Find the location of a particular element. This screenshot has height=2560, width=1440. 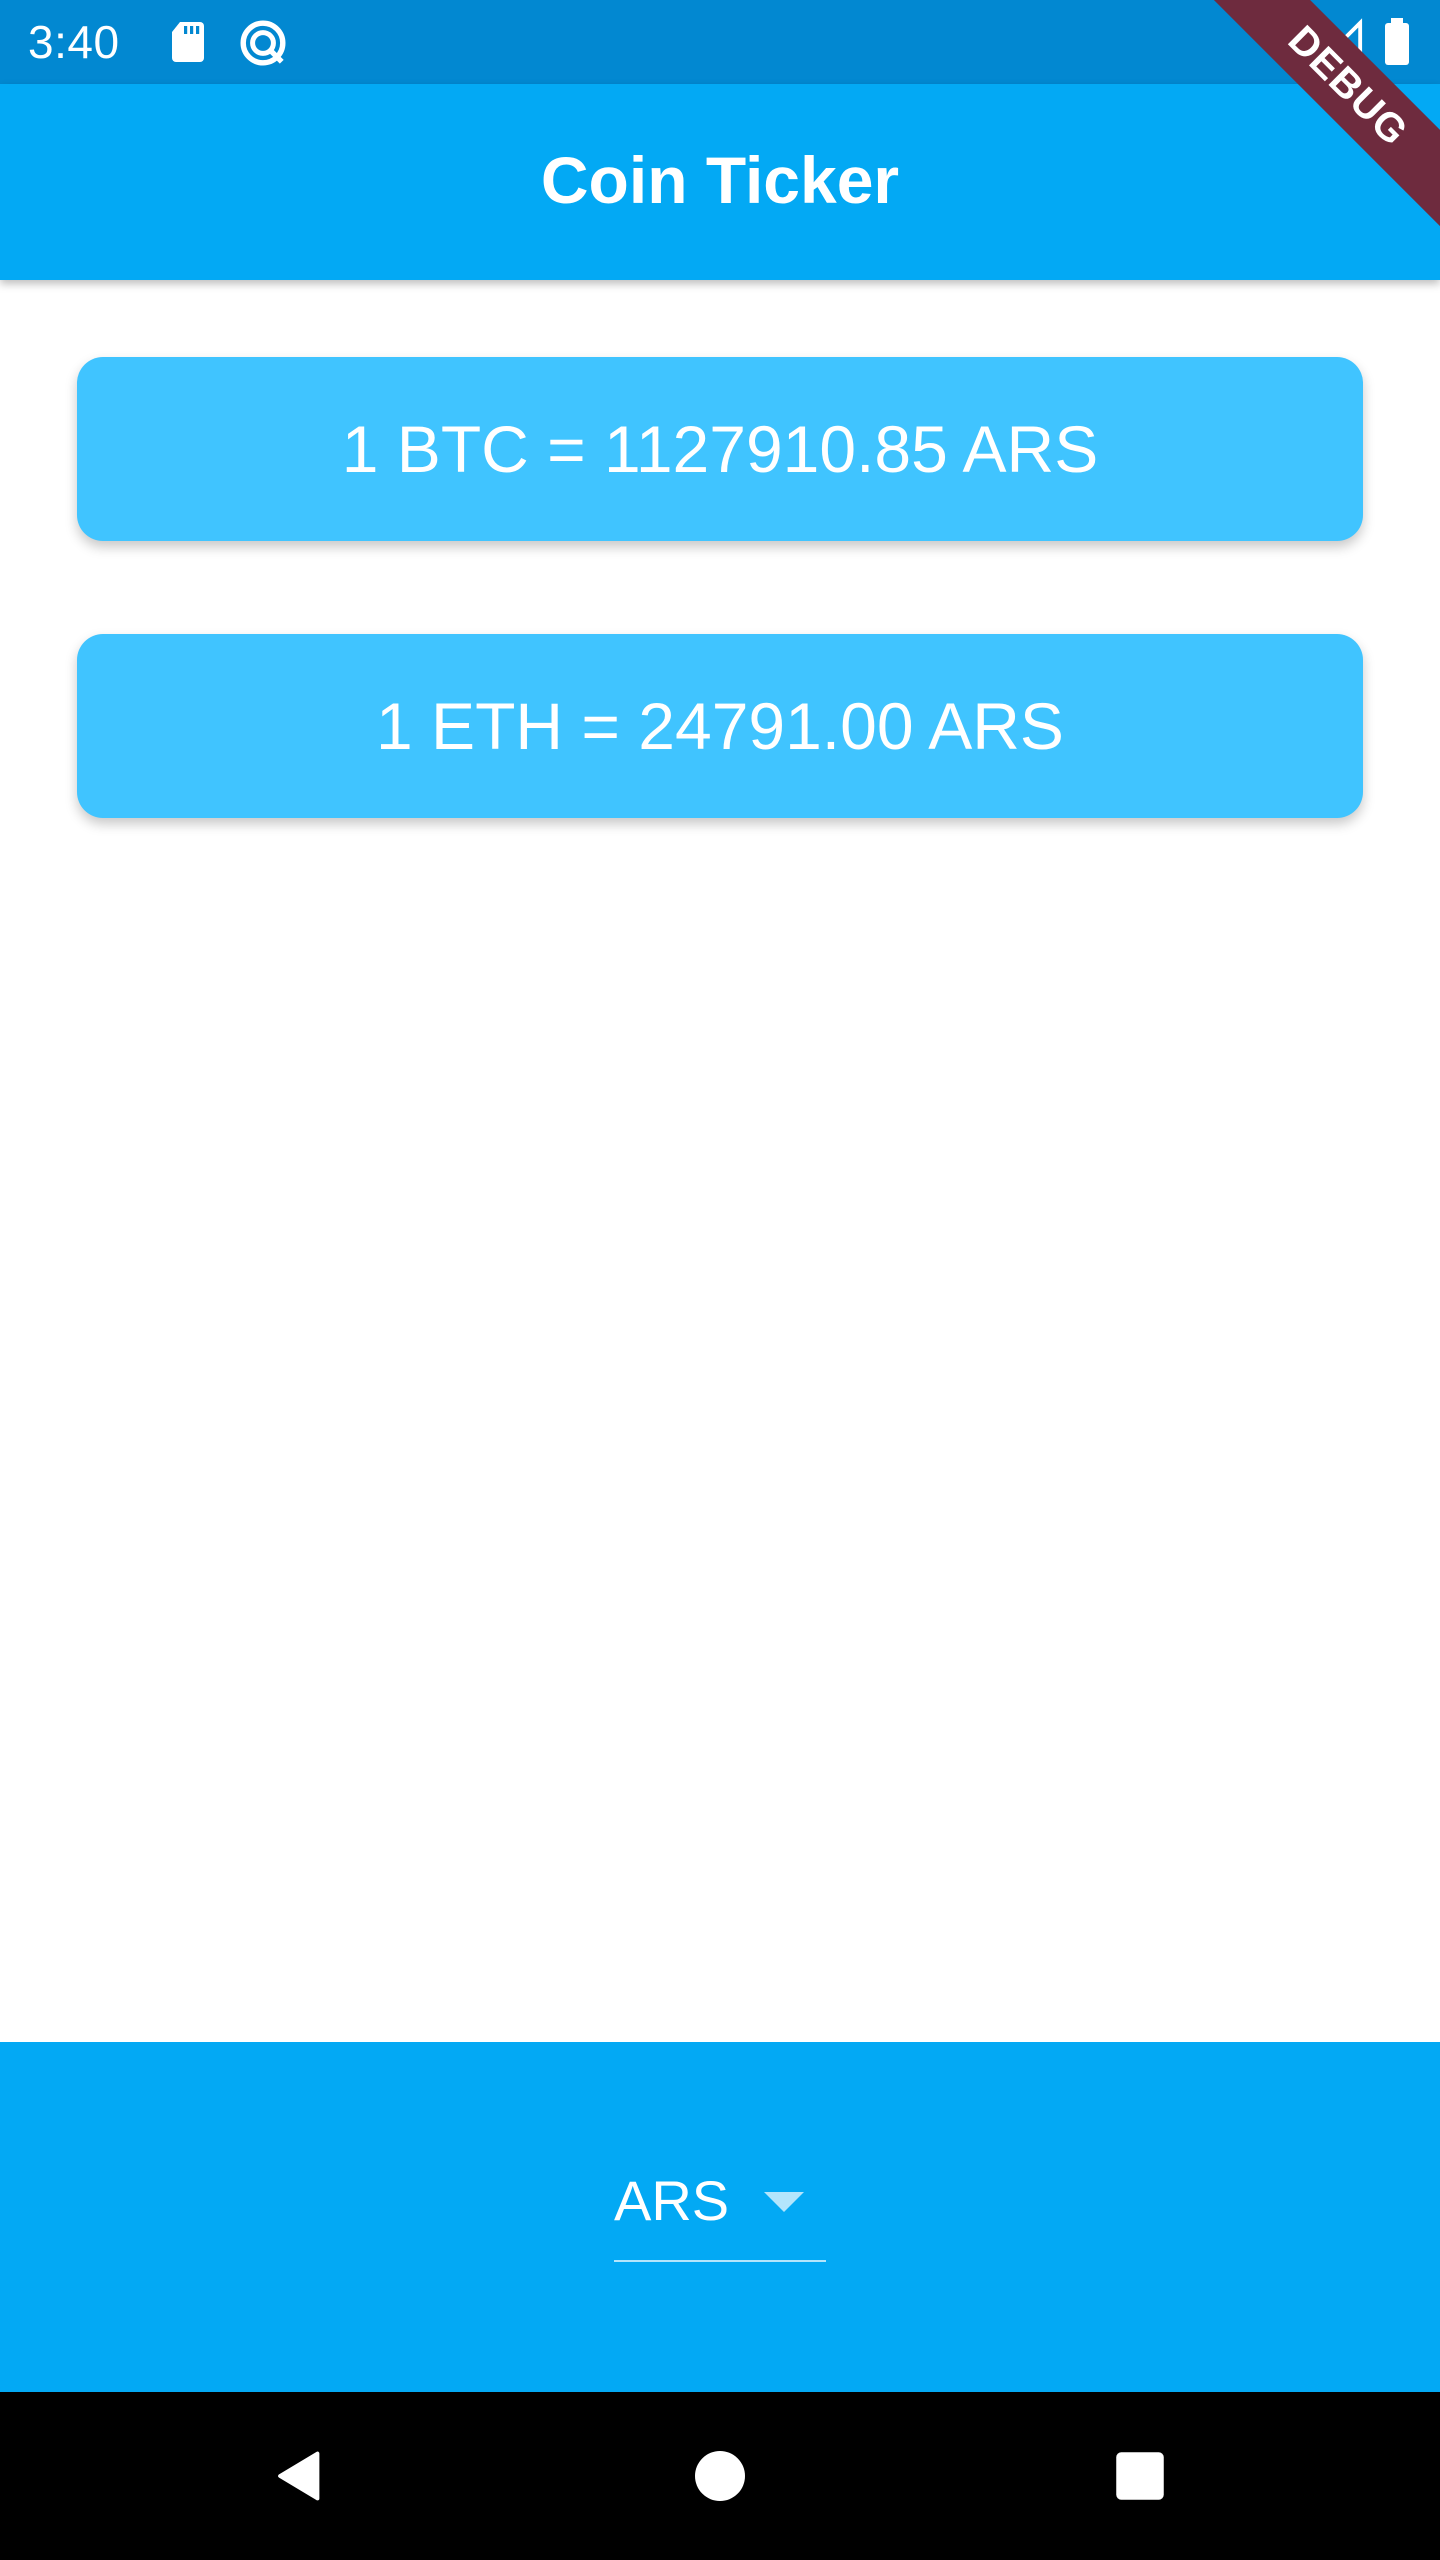

currency-dropdown: ARS is located at coordinates (720, 2199).